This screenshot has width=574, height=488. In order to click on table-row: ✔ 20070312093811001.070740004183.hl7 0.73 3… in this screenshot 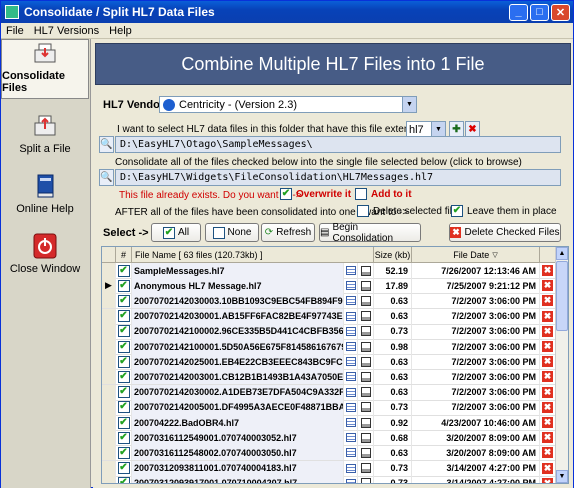, I will do `click(329, 468)`.